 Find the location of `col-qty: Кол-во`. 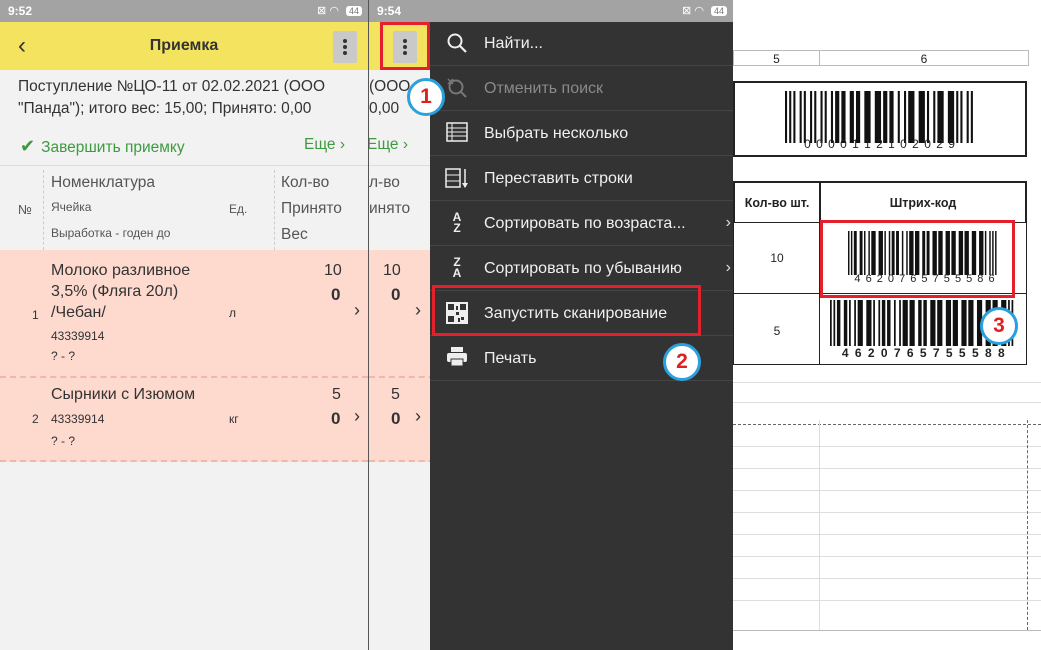

col-qty: Кол-во is located at coordinates (305, 182).